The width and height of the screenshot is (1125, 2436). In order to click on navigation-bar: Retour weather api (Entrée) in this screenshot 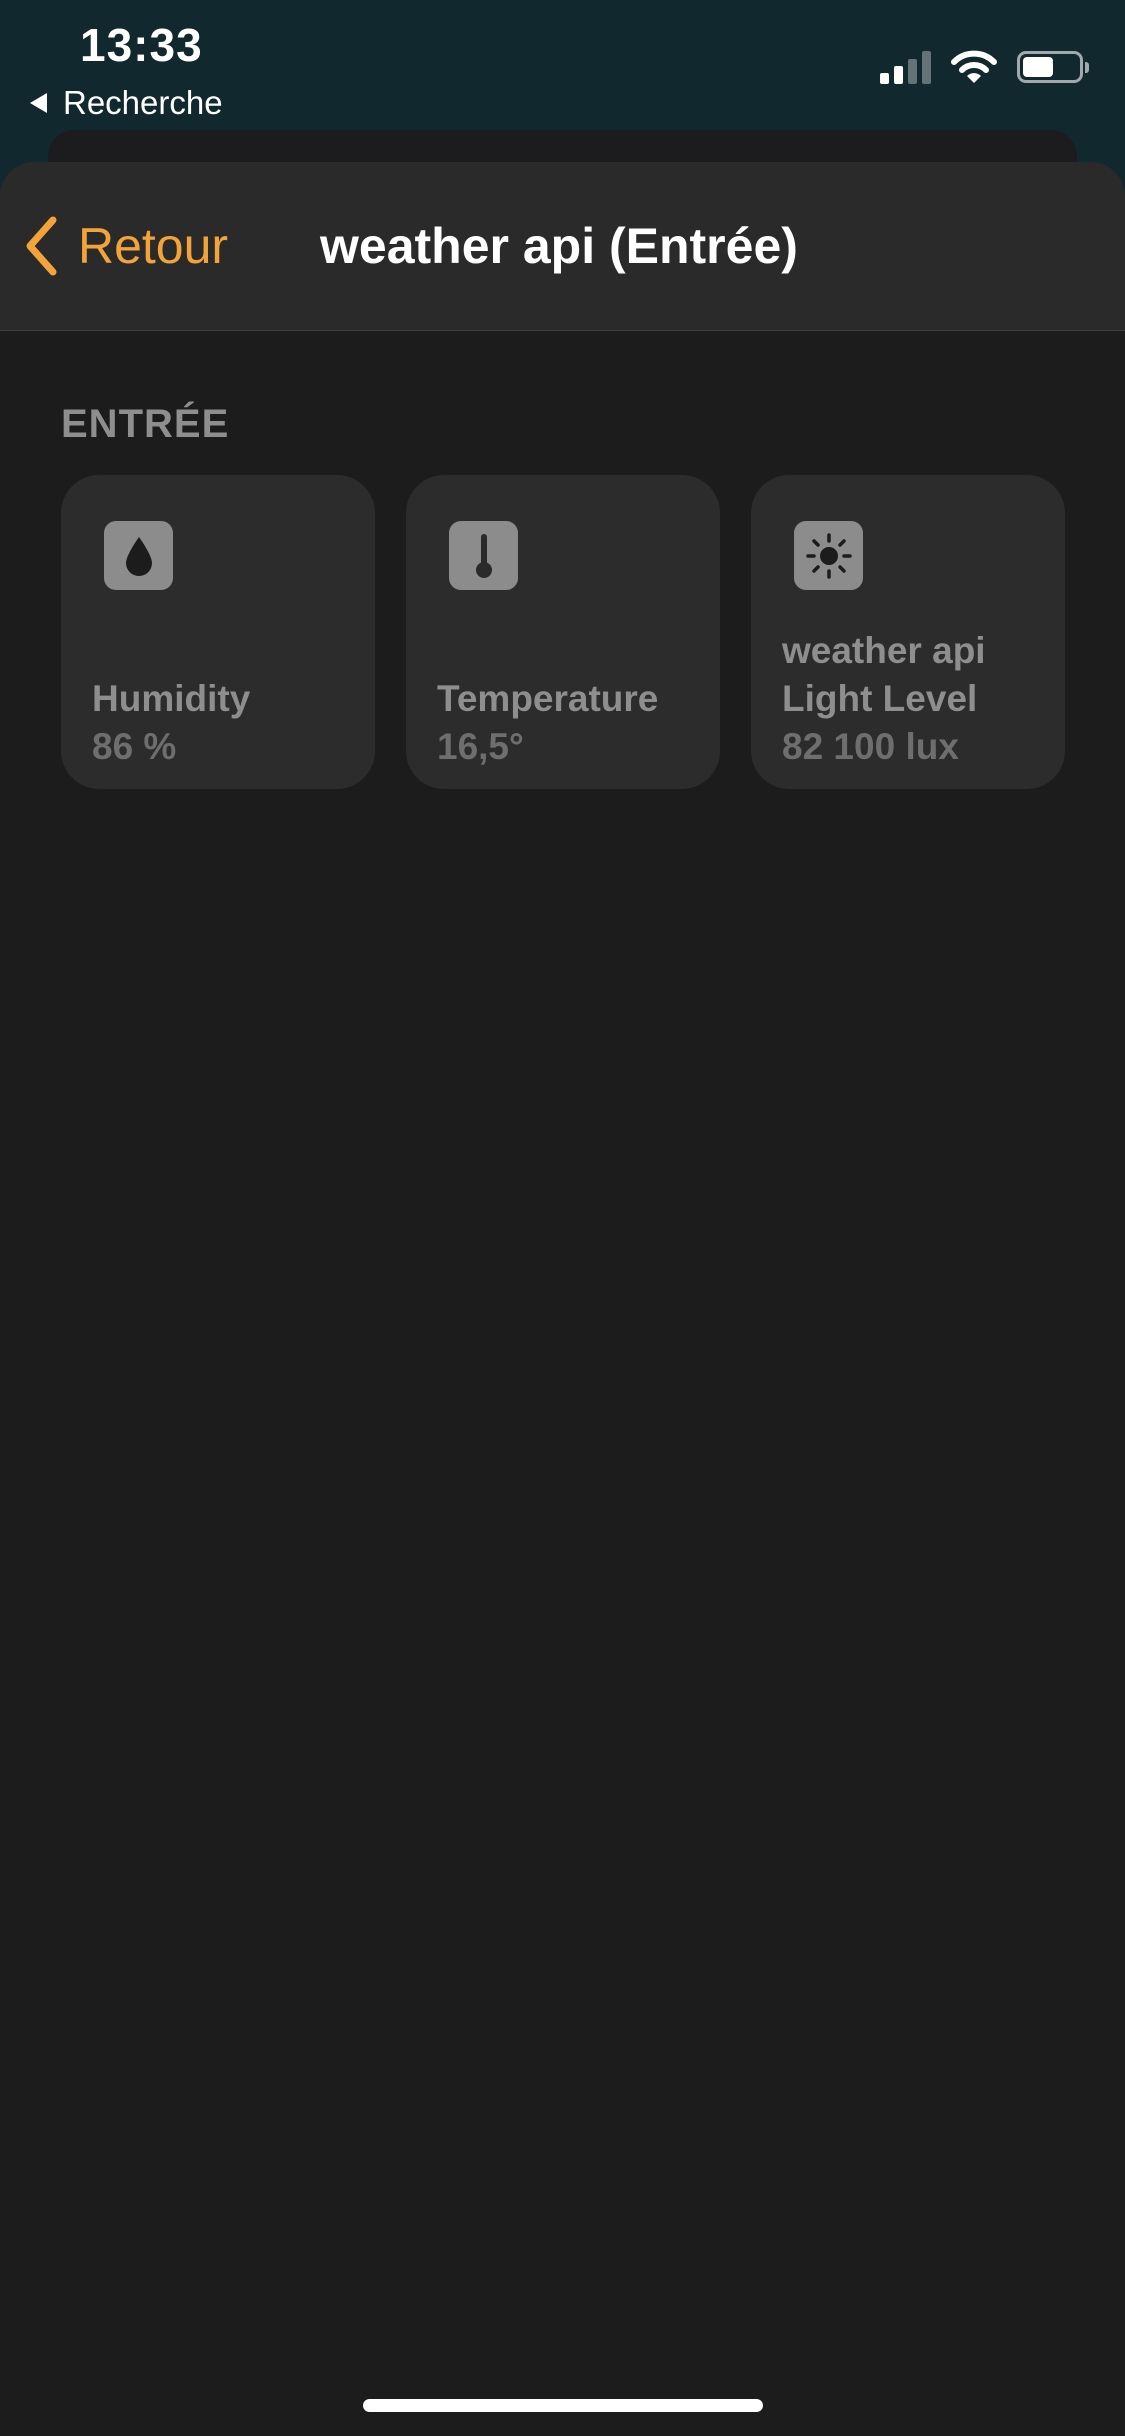, I will do `click(562, 246)`.